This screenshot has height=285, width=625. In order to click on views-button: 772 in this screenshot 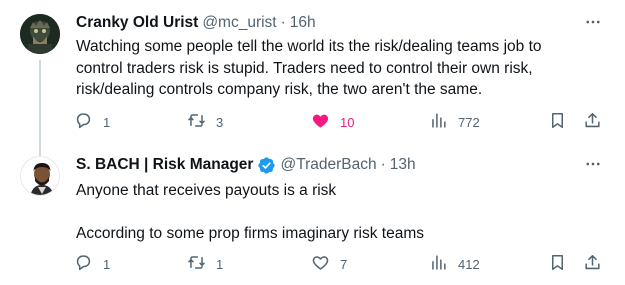, I will do `click(454, 122)`.